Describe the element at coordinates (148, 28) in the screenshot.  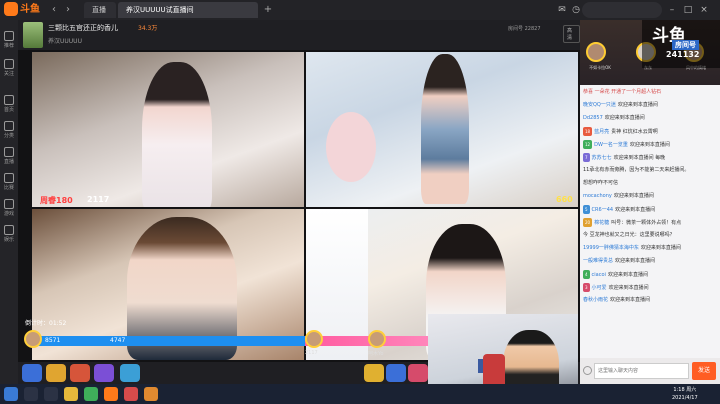
I see `hot-value: 34.3万` at that location.